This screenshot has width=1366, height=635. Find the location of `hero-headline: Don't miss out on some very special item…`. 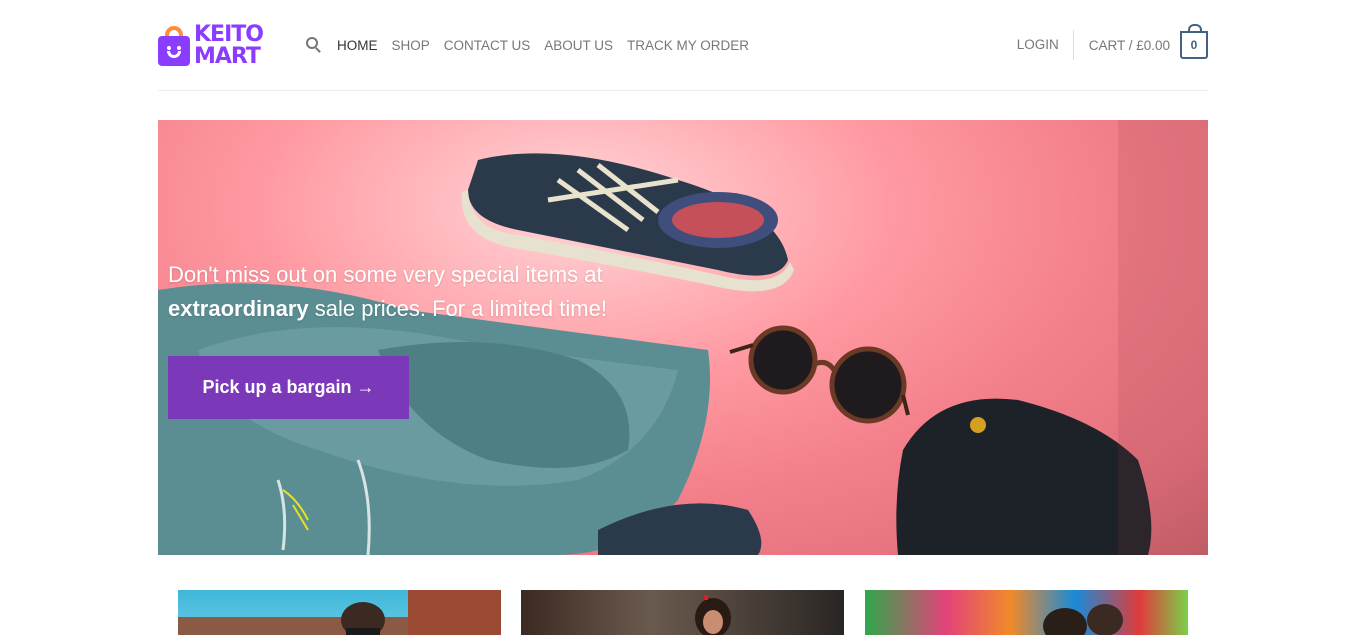

hero-headline: Don't miss out on some very special item… is located at coordinates (428, 292).